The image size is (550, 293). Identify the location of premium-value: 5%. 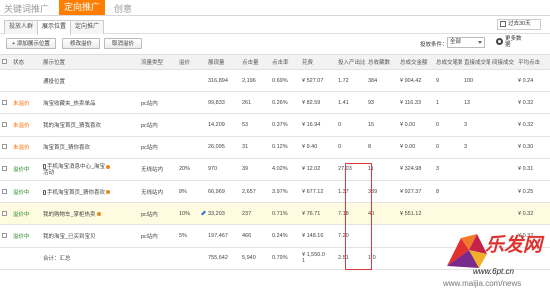
(188, 236).